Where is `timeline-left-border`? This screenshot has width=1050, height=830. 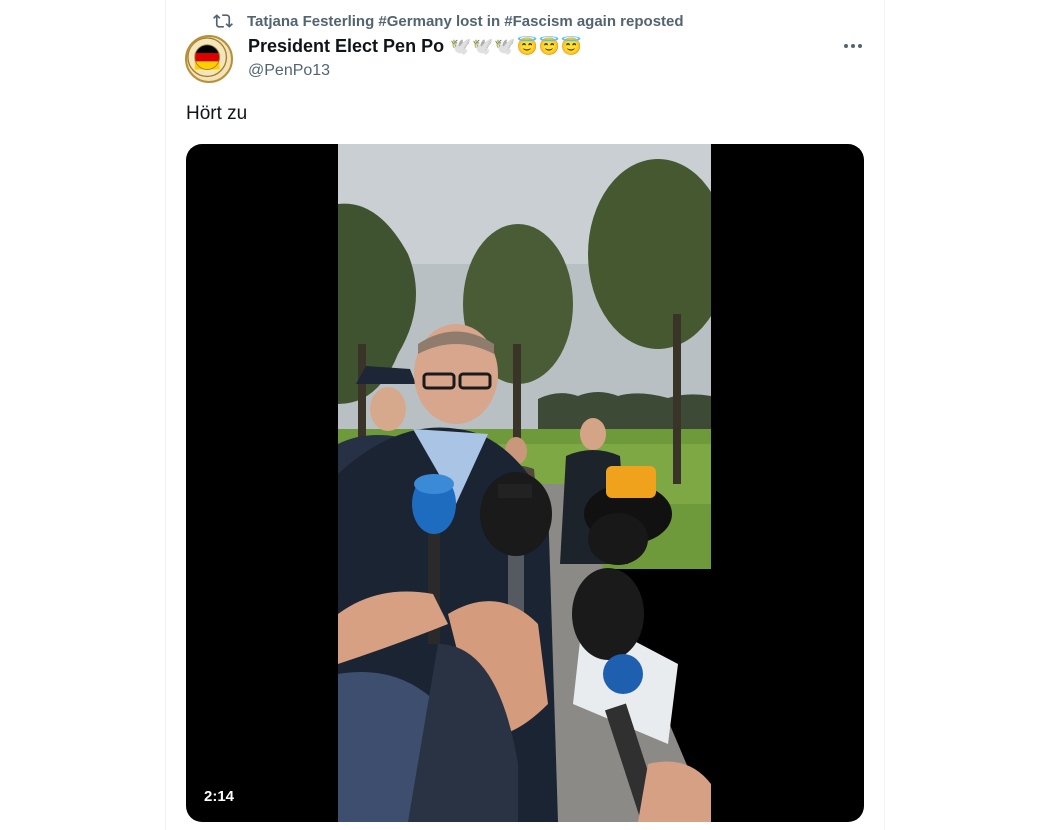
timeline-left-border is located at coordinates (165, 415).